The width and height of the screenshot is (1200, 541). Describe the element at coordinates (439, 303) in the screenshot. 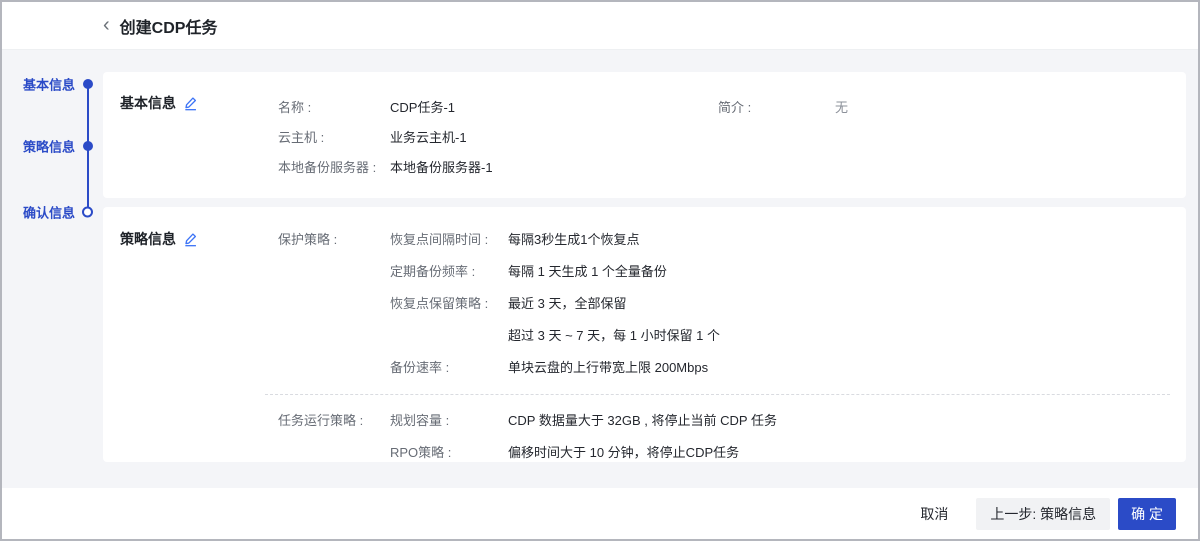

I see `policy-label: 恢复点保留策略 :` at that location.